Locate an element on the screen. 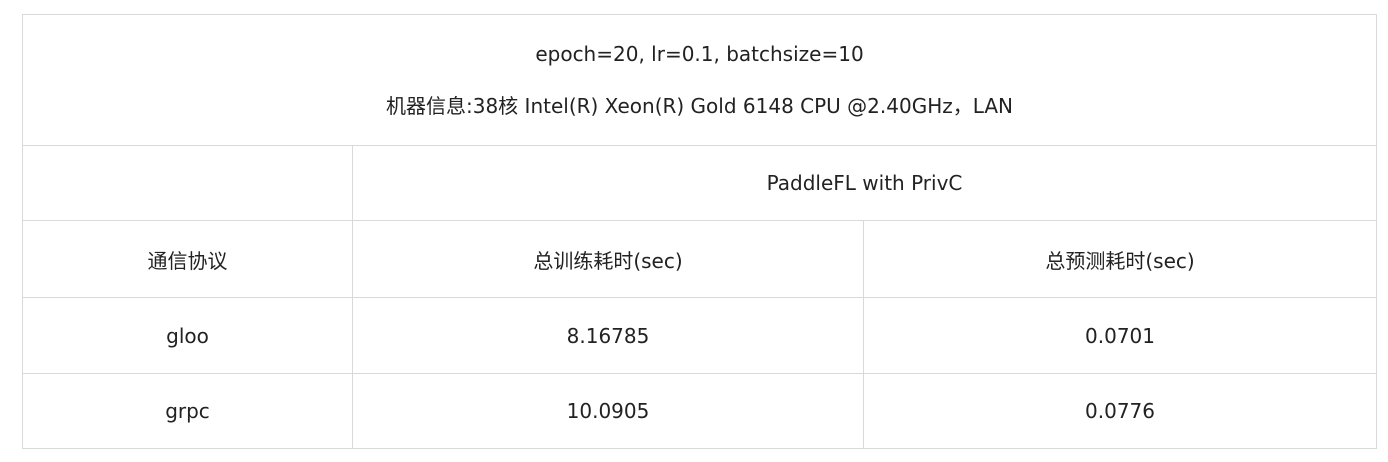 The height and width of the screenshot is (462, 1388). train-time-cell: 10.0905 is located at coordinates (608, 411).